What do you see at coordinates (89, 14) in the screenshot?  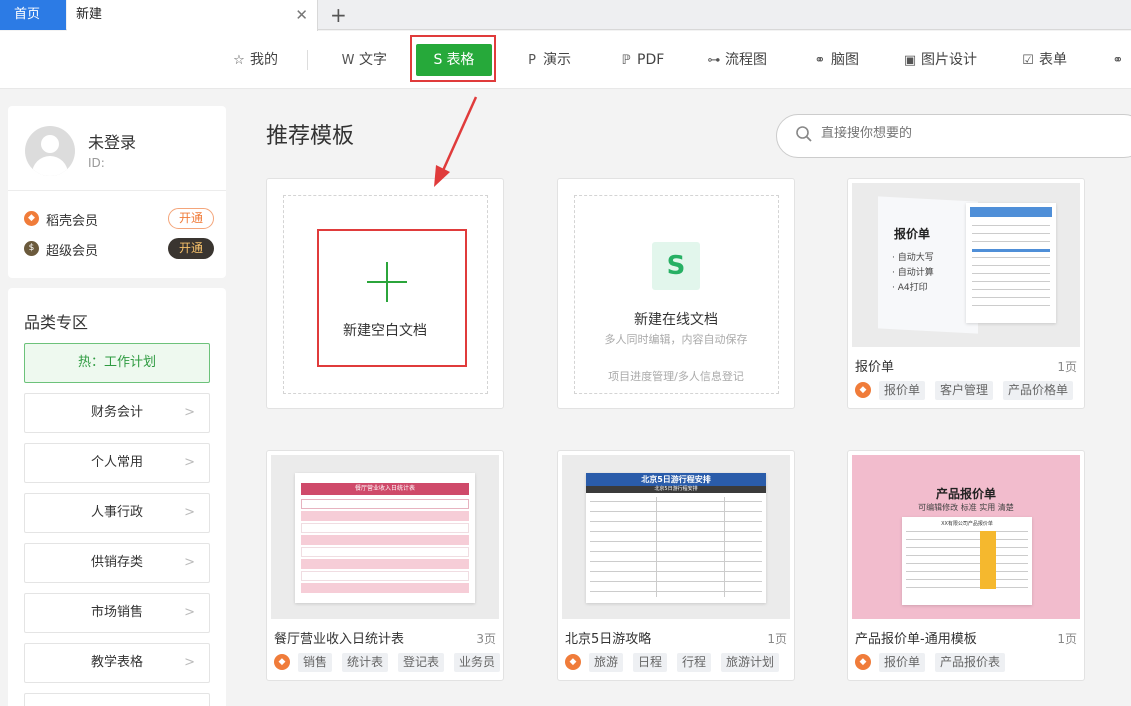 I see `tab-new-label: 新建` at bounding box center [89, 14].